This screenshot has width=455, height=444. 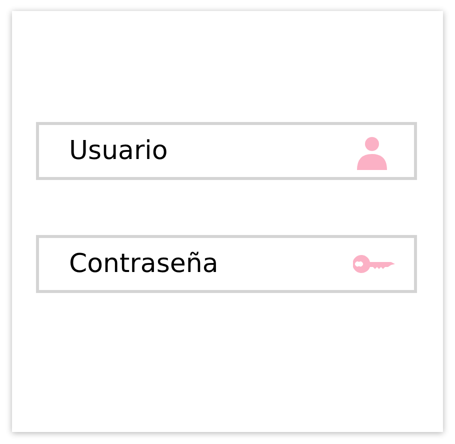 I want to click on input-field: Usuario, so click(x=226, y=151).